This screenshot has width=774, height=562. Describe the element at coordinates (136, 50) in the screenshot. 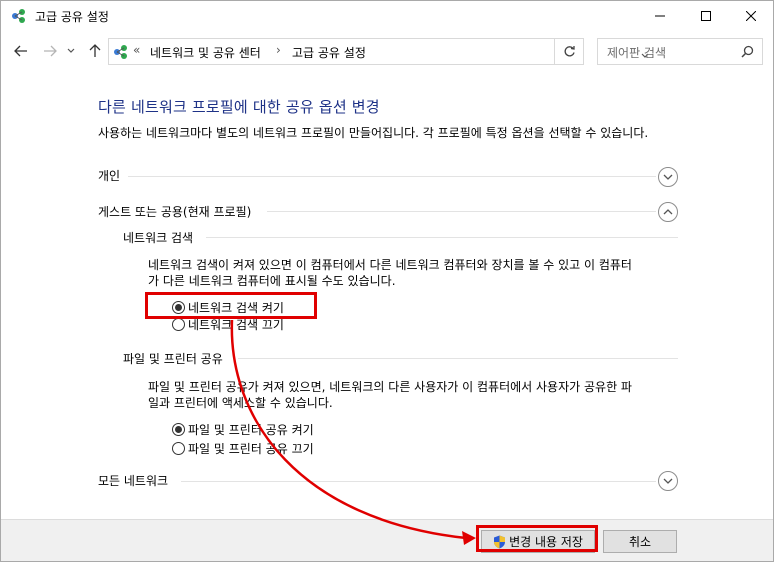

I see `breadcrumb-overflow: «` at that location.